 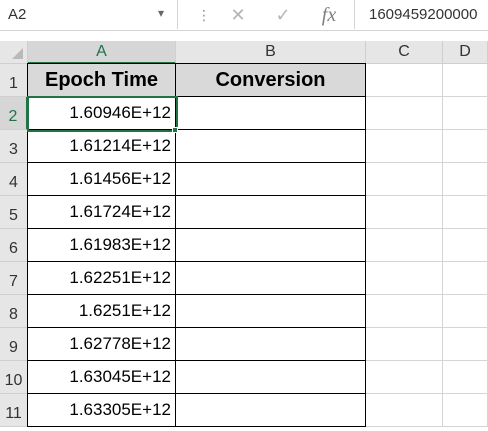 What do you see at coordinates (465, 52) in the screenshot?
I see `column-header-d: D` at bounding box center [465, 52].